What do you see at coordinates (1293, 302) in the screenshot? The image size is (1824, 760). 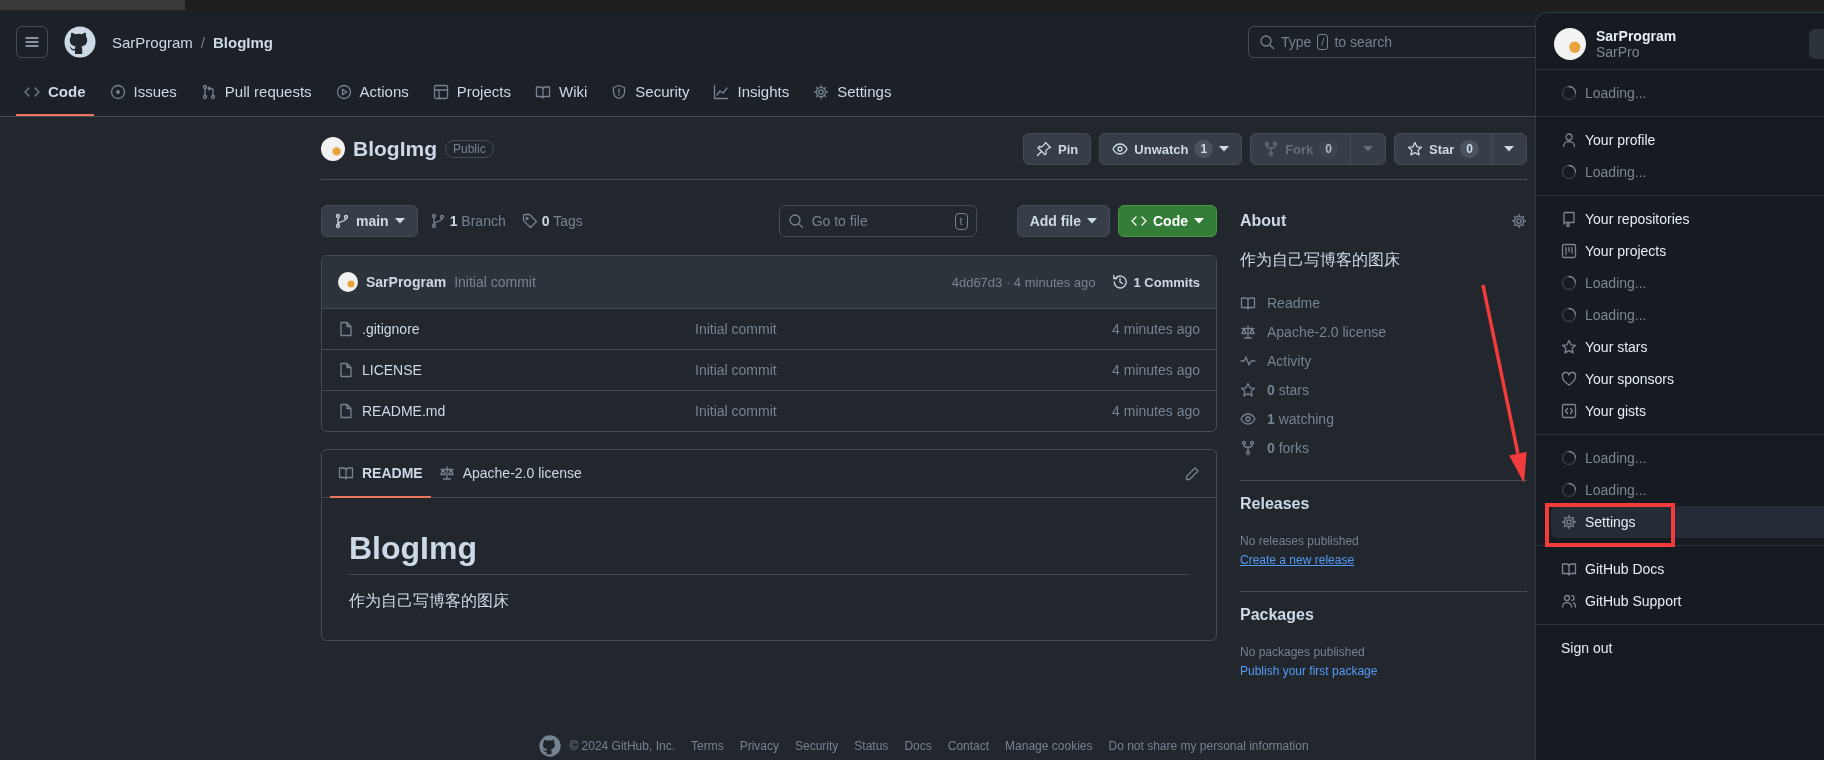 I see `about-link: Readme` at bounding box center [1293, 302].